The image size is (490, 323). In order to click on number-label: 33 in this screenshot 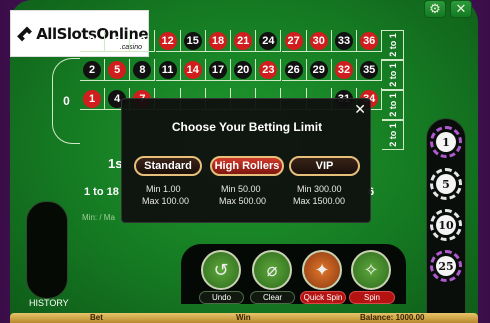, I will do `click(344, 40)`.